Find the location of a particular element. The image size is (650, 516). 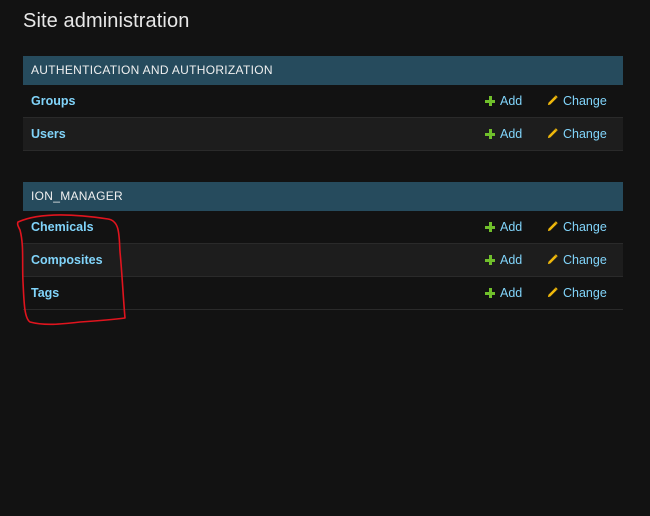

model-row-chemicals: Chemicals Add Change is located at coordinates (323, 227).